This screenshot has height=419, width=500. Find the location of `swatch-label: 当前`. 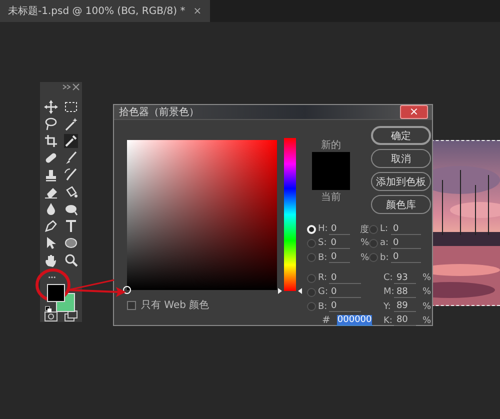

swatch-label: 当前 is located at coordinates (331, 197).